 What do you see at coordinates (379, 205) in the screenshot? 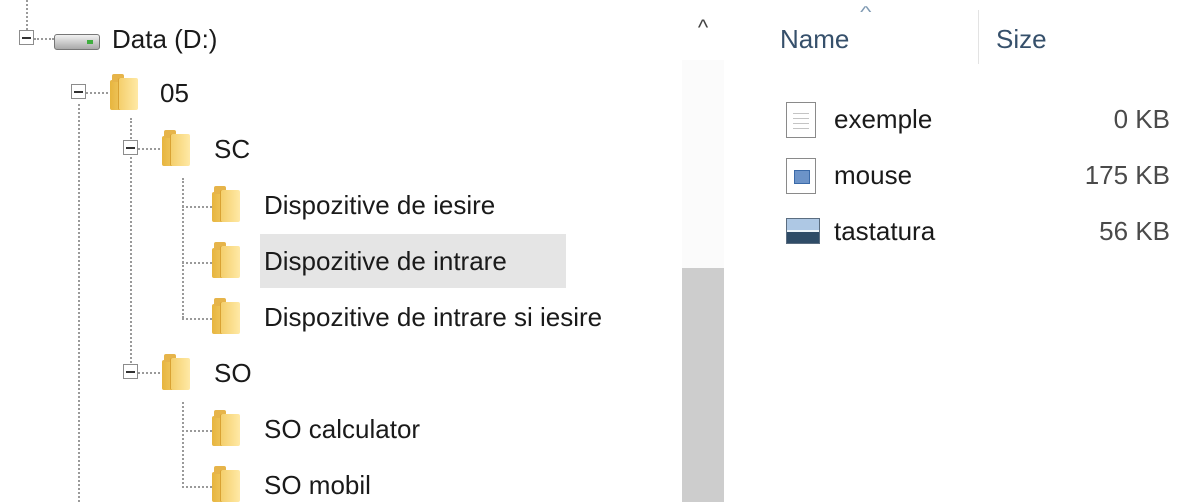
I see `tree-item-dispozitive-de-iesire: Dispozitive de iesire` at bounding box center [379, 205].